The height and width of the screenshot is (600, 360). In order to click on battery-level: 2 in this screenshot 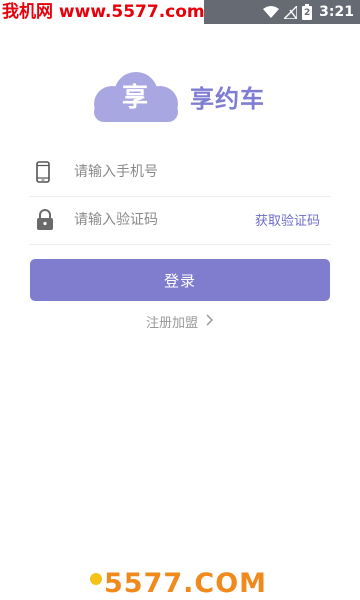, I will do `click(307, 13)`.